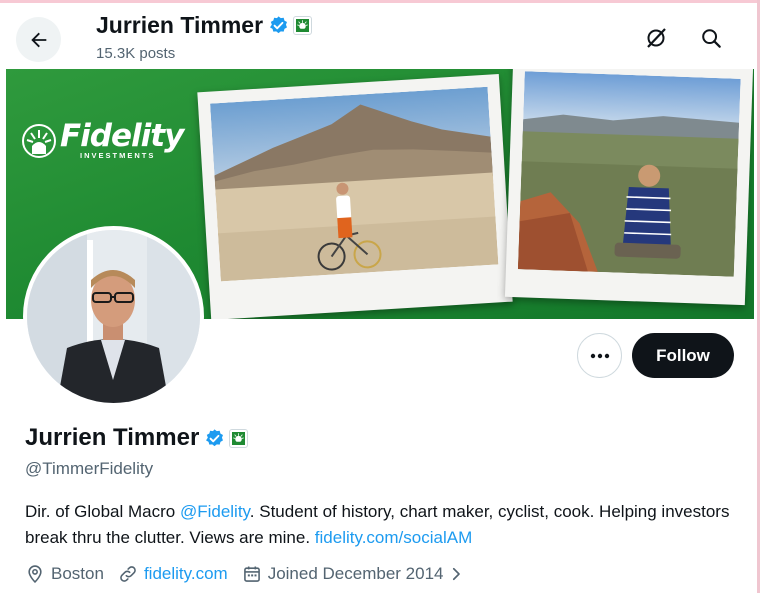 The width and height of the screenshot is (760, 593). I want to click on fidelity-logo: Fidelity INVESTMENTS, so click(103, 139).